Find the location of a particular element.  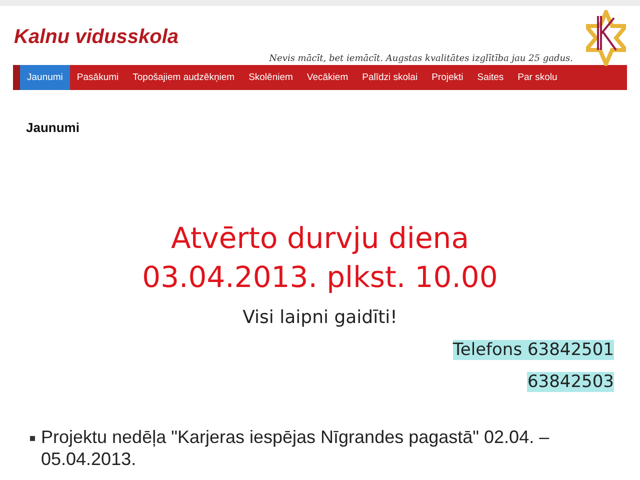

news-item: Projektu nedēļa "Karjeras iespējas Nīgrandes pagastā" 02.04. – 05.04.2013. is located at coordinates (305, 448).